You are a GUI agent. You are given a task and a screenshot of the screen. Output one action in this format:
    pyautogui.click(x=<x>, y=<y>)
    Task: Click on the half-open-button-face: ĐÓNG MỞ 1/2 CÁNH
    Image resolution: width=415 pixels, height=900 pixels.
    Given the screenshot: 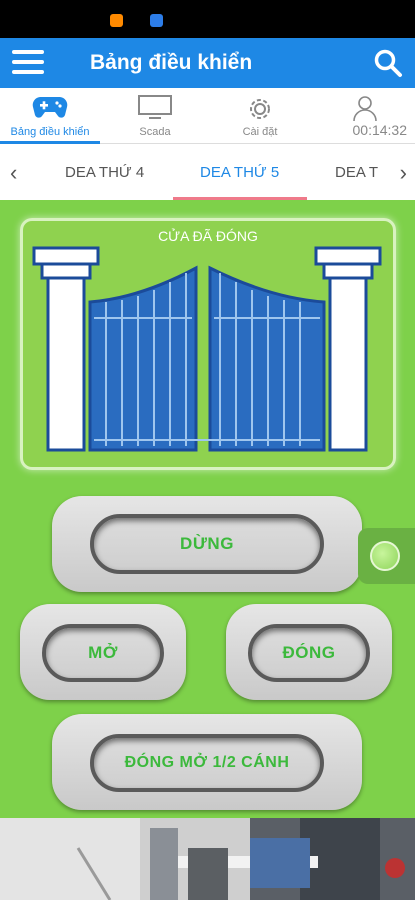 What is the action you would take?
    pyautogui.click(x=207, y=763)
    